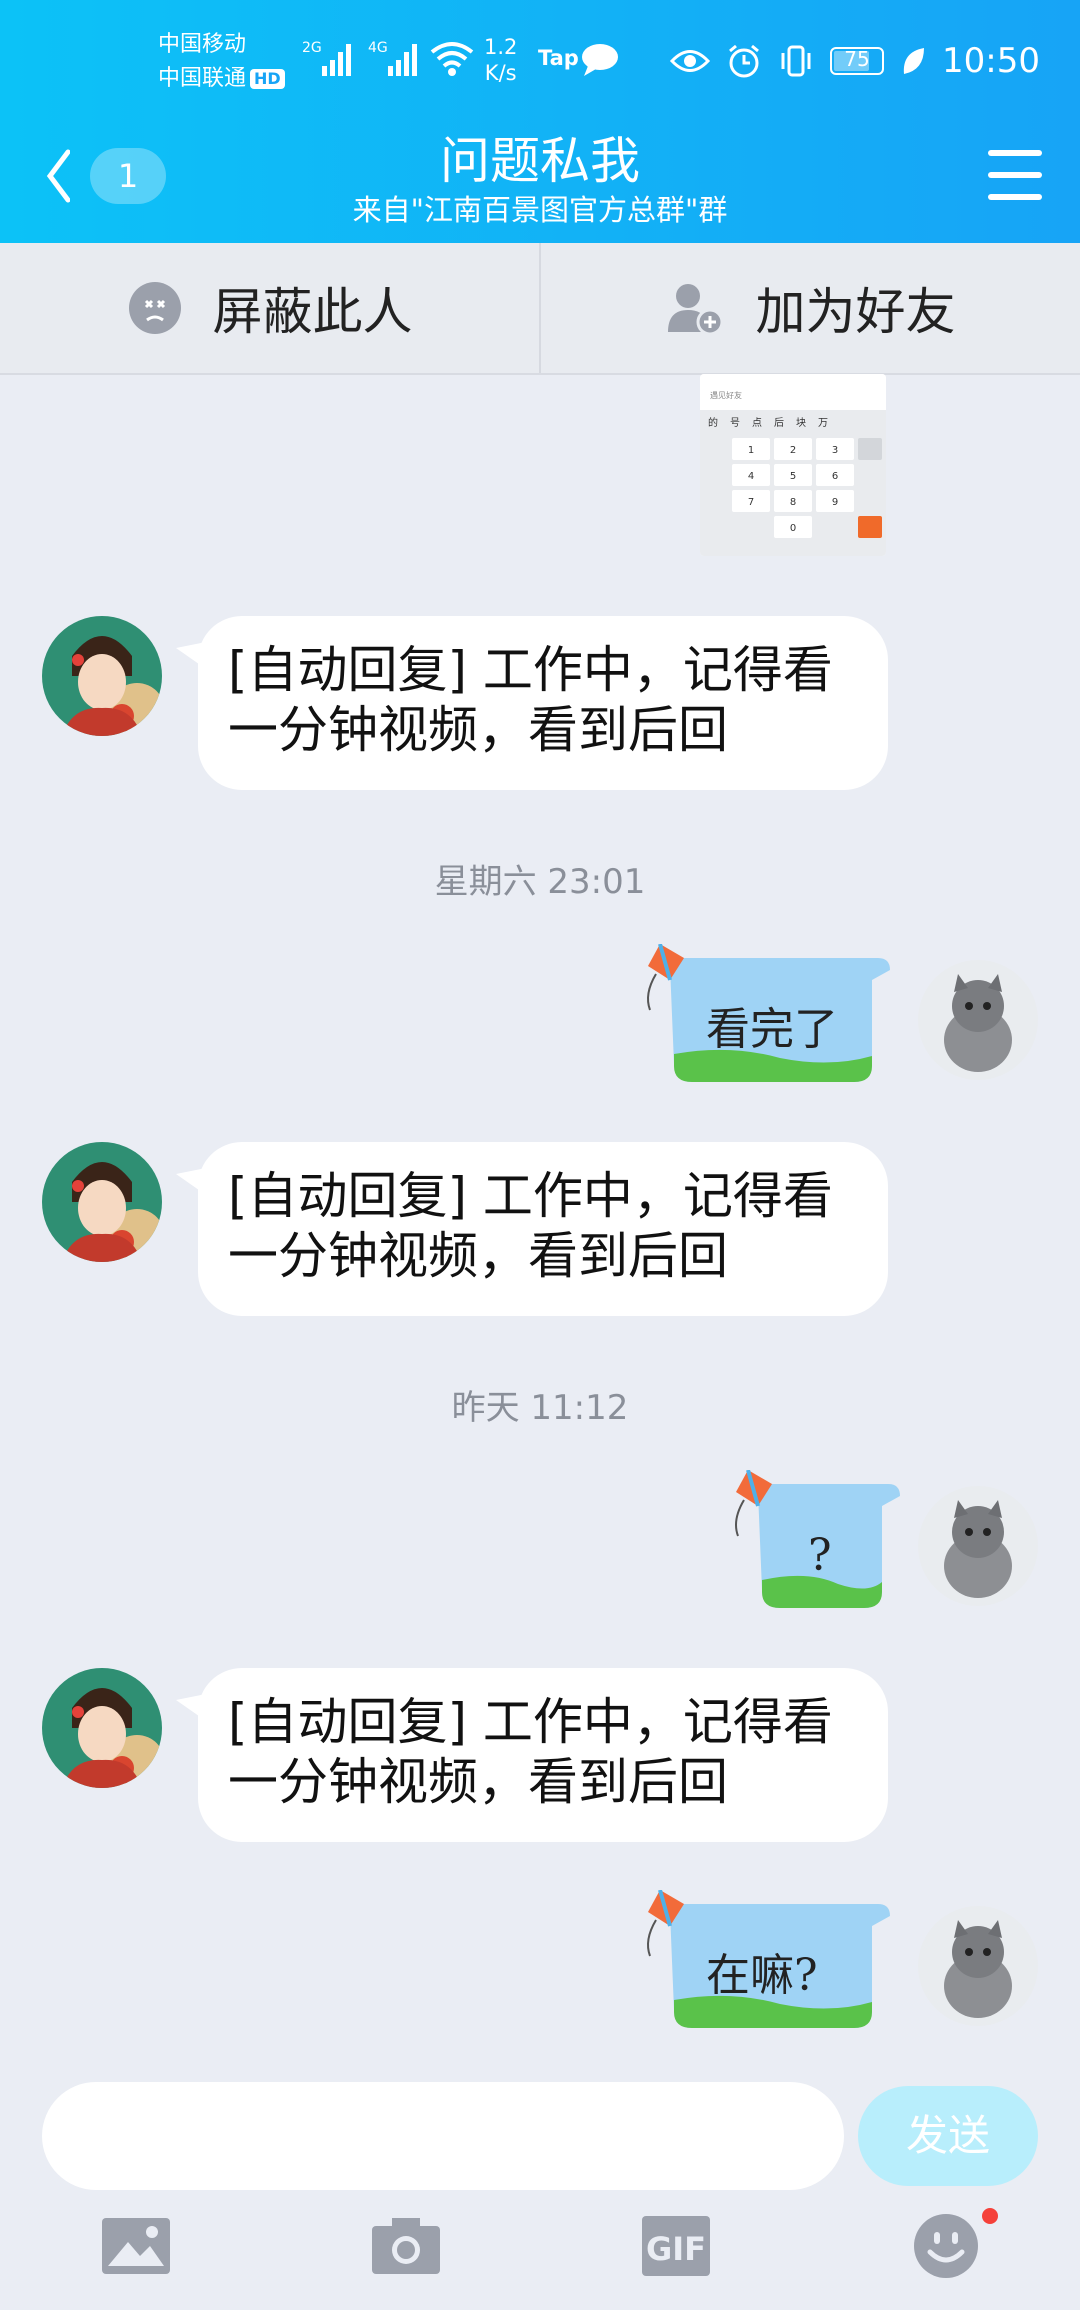 The image size is (1080, 2310). What do you see at coordinates (540, 882) in the screenshot?
I see `timestamp: 星期六 23:01` at bounding box center [540, 882].